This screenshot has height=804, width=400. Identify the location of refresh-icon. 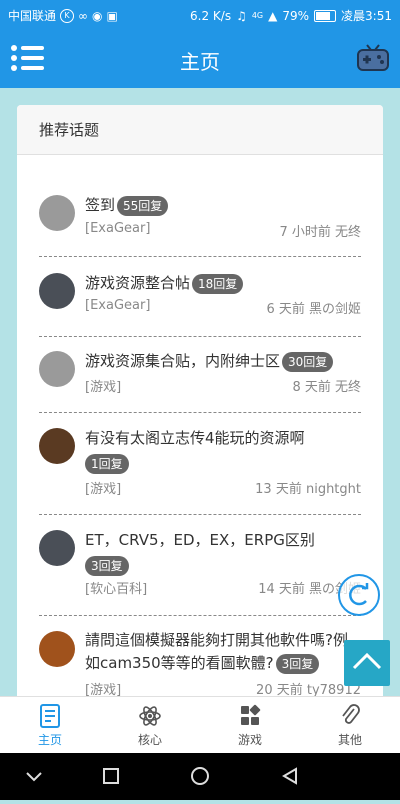
(359, 594).